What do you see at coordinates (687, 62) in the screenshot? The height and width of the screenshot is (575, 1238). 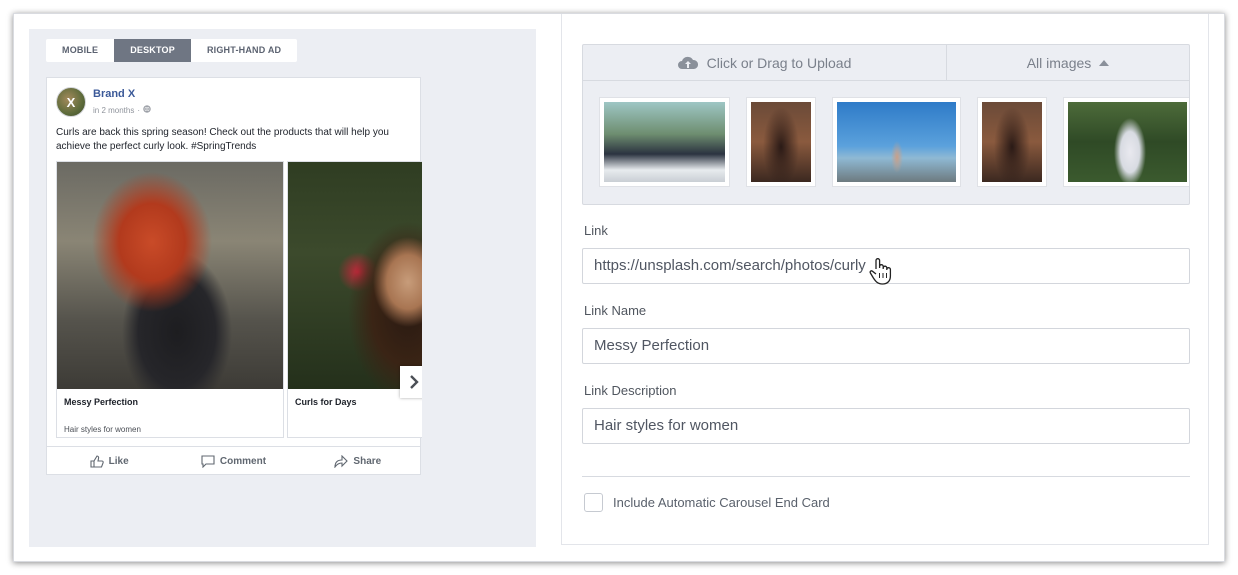 I see `cloud-upload-icon` at bounding box center [687, 62].